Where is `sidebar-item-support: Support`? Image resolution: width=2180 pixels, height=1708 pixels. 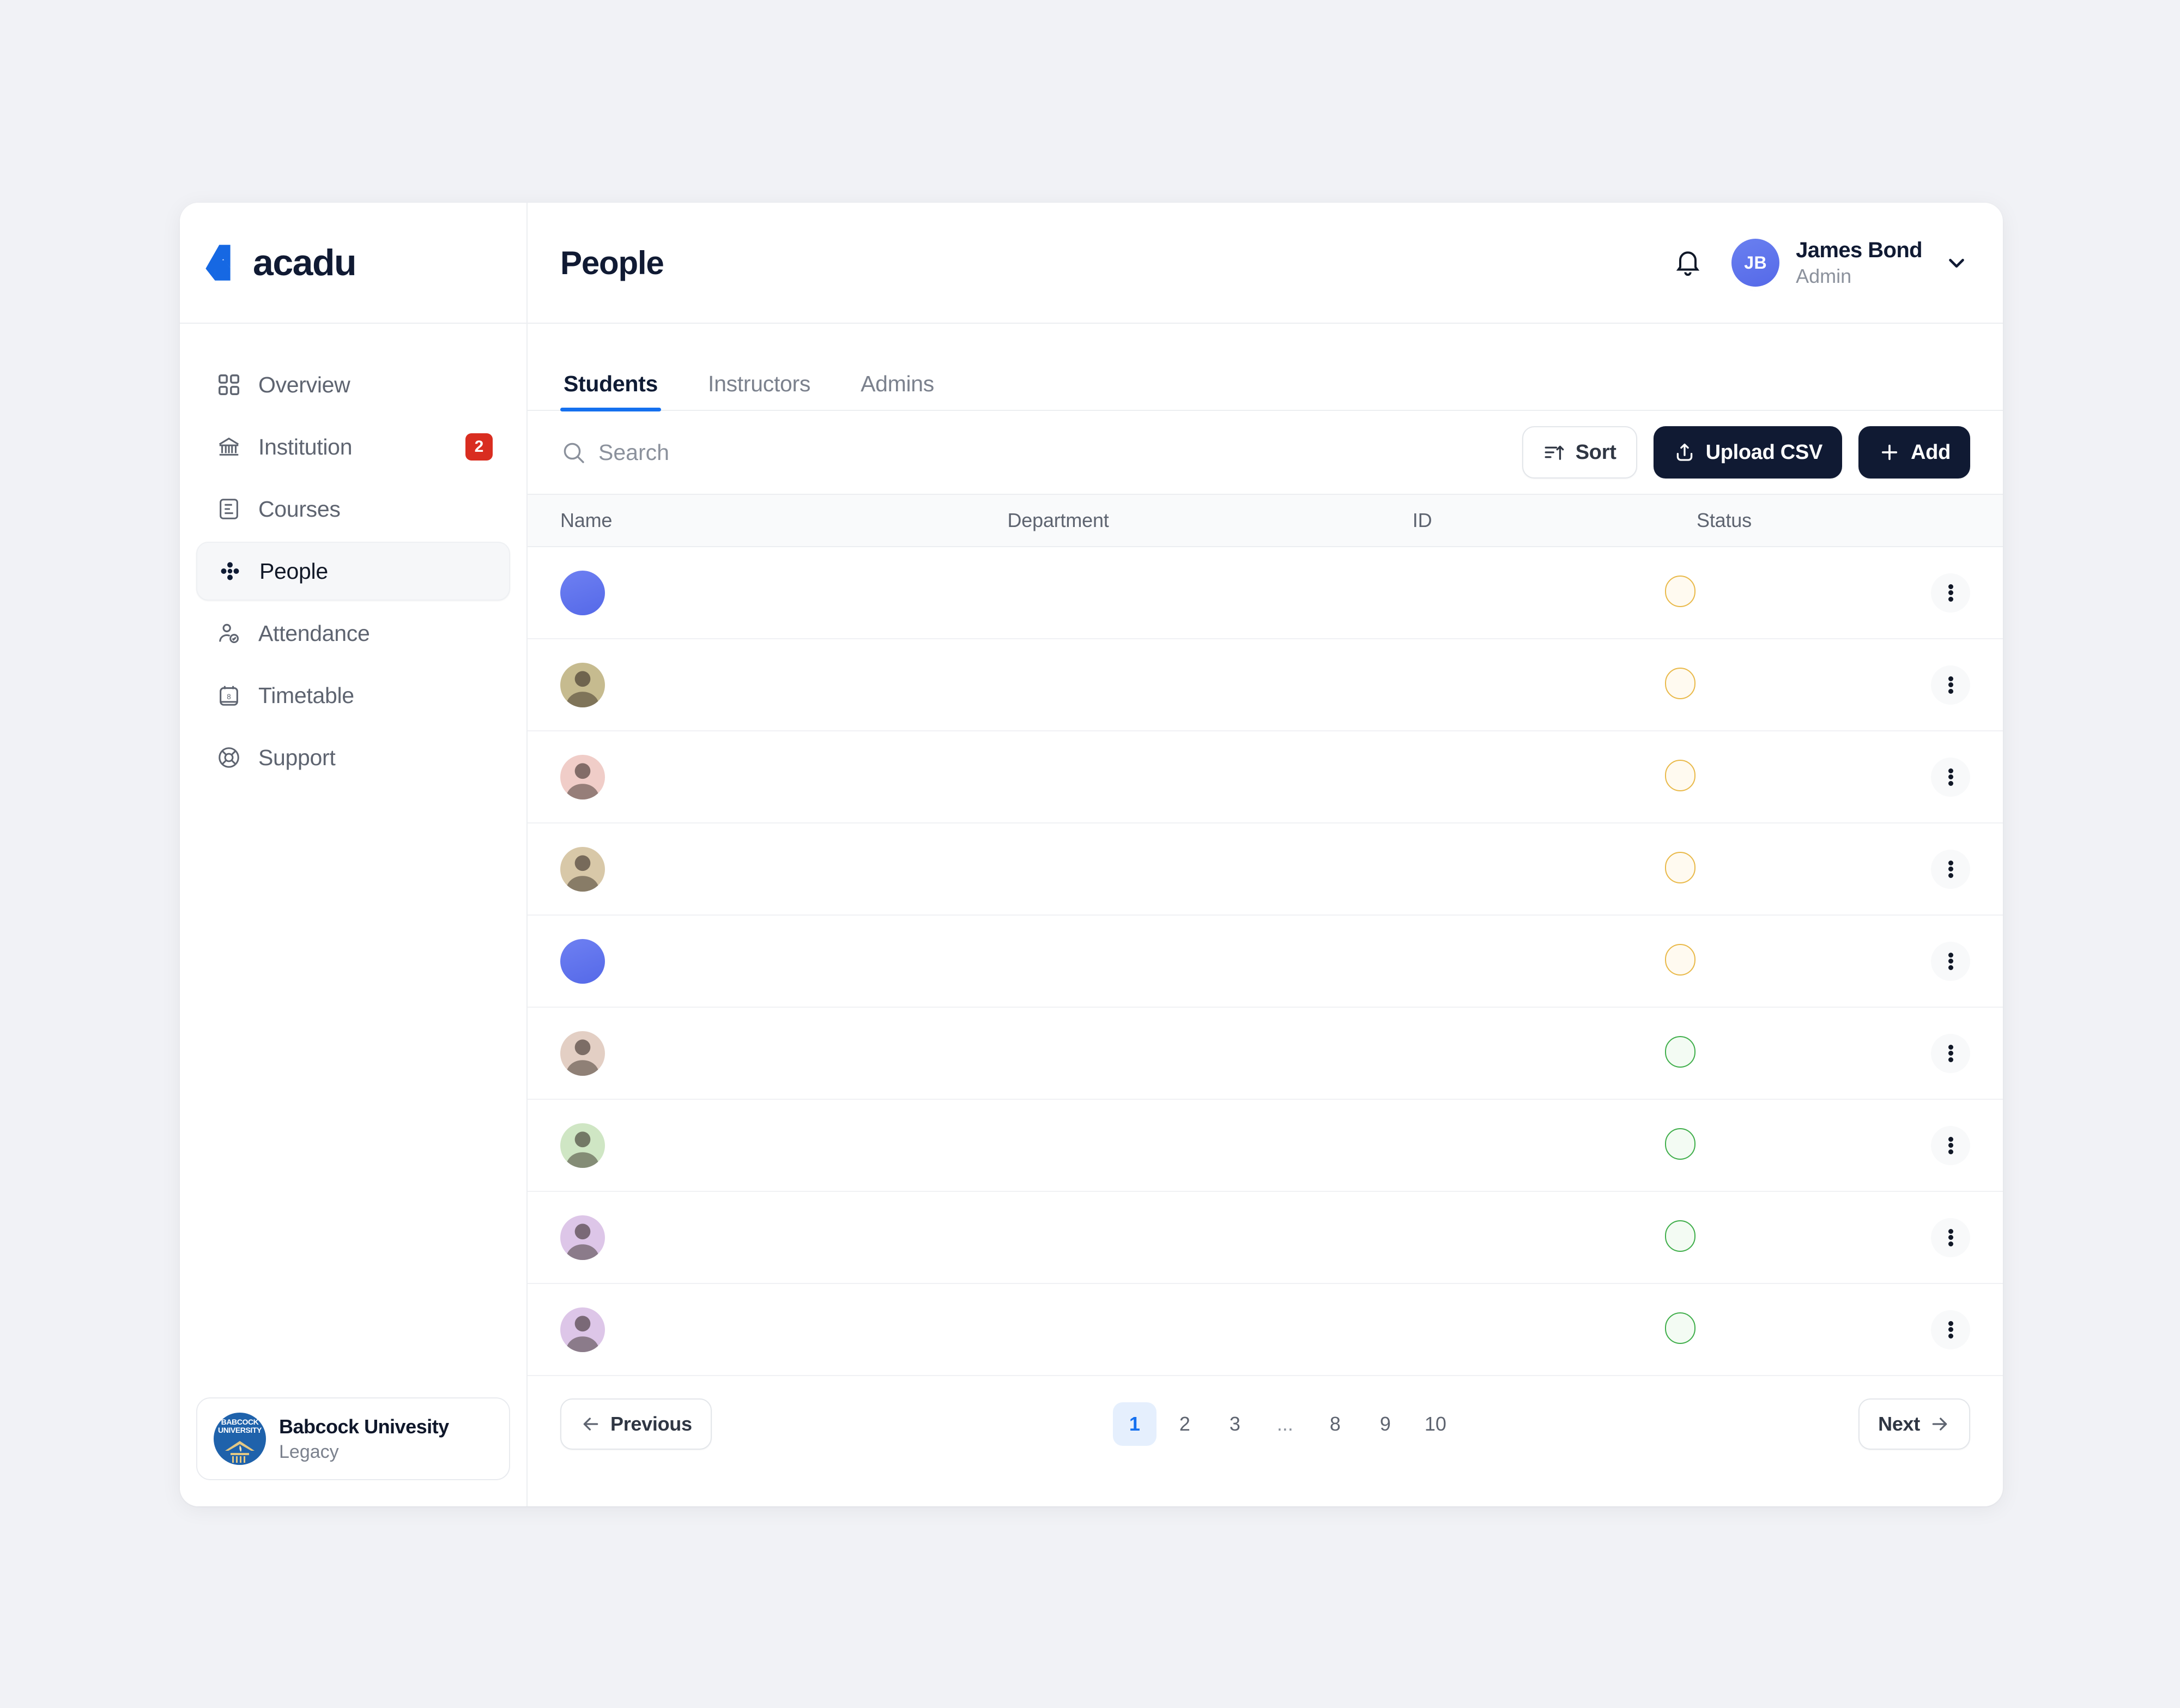
sidebar-item-support: Support is located at coordinates (353, 757).